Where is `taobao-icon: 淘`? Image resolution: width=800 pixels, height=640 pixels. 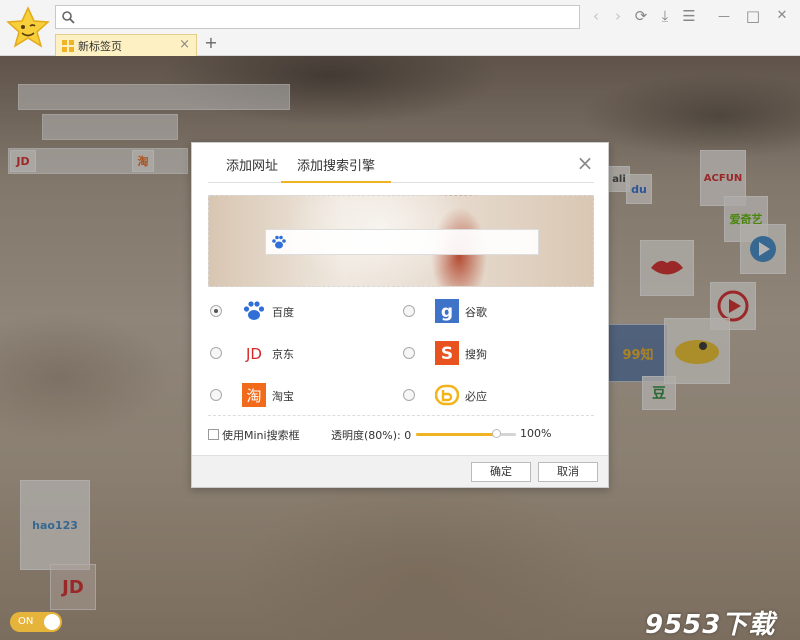 taobao-icon: 淘 is located at coordinates (254, 395).